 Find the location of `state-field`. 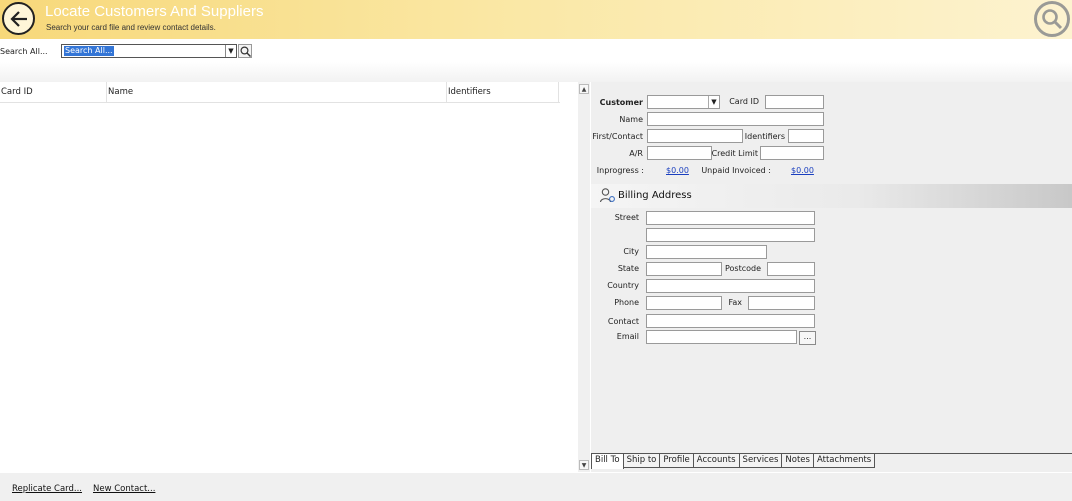

state-field is located at coordinates (684, 269).